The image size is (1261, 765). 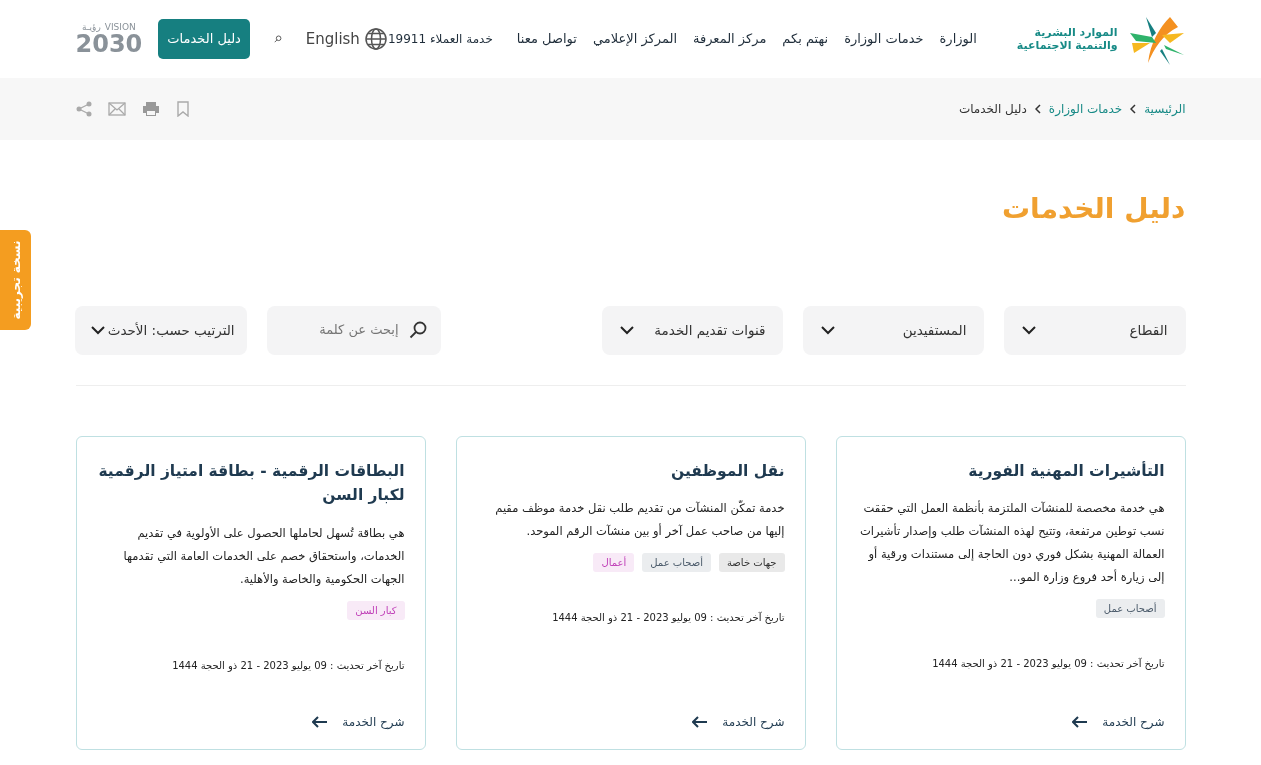 What do you see at coordinates (884, 39) in the screenshot?
I see `nav-link: خدمات الوزارة` at bounding box center [884, 39].